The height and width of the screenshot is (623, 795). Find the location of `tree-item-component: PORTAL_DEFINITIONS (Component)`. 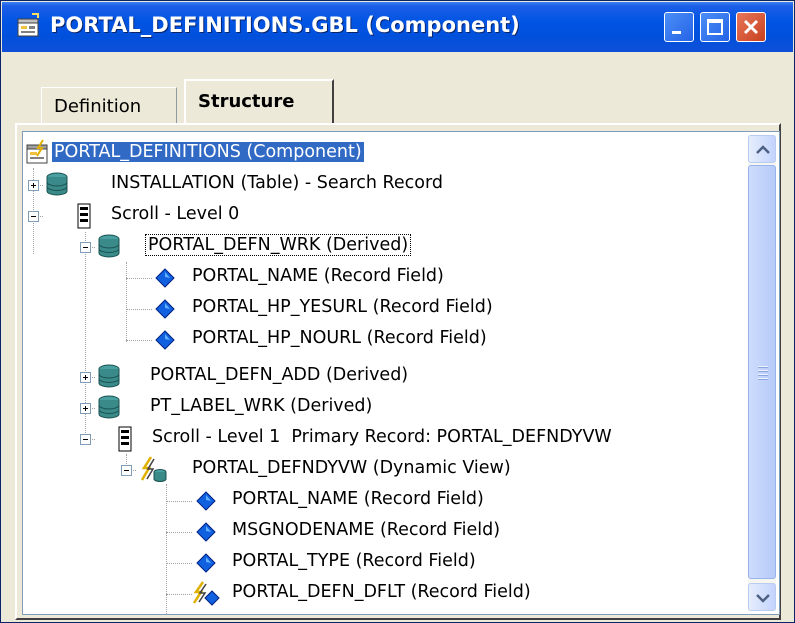

tree-item-component: PORTAL_DEFINITIONS (Component) is located at coordinates (238, 154).